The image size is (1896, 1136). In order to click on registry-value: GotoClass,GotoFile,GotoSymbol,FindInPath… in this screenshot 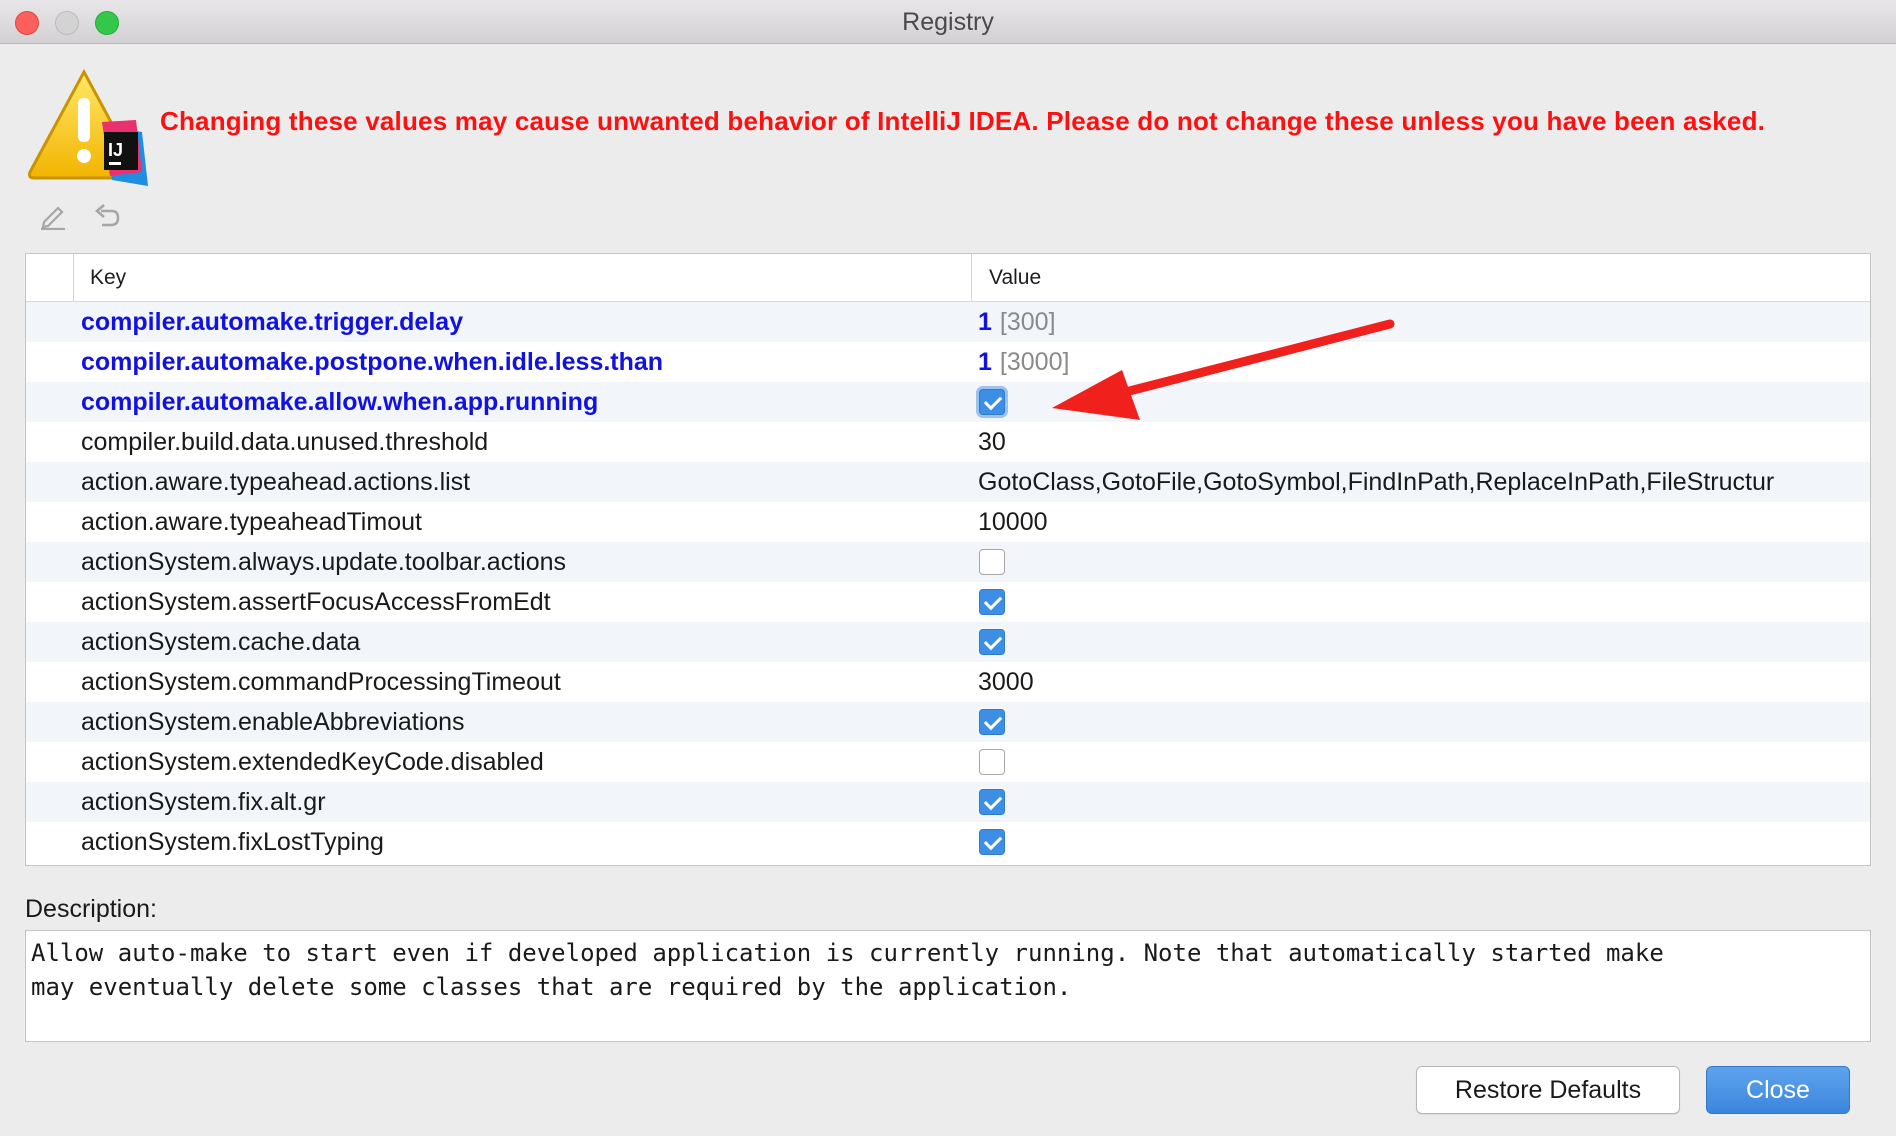, I will do `click(1376, 482)`.